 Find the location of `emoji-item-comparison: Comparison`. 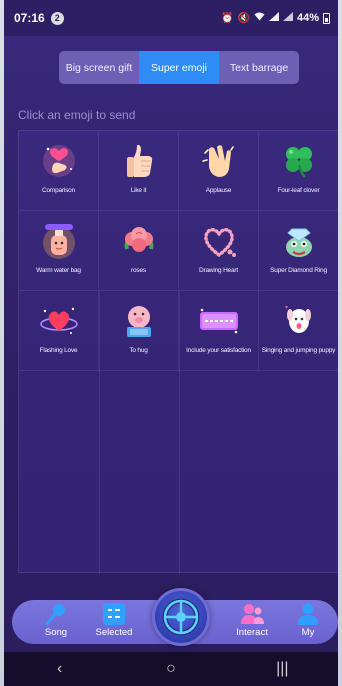

emoji-item-comparison: Comparison is located at coordinates (59, 171).